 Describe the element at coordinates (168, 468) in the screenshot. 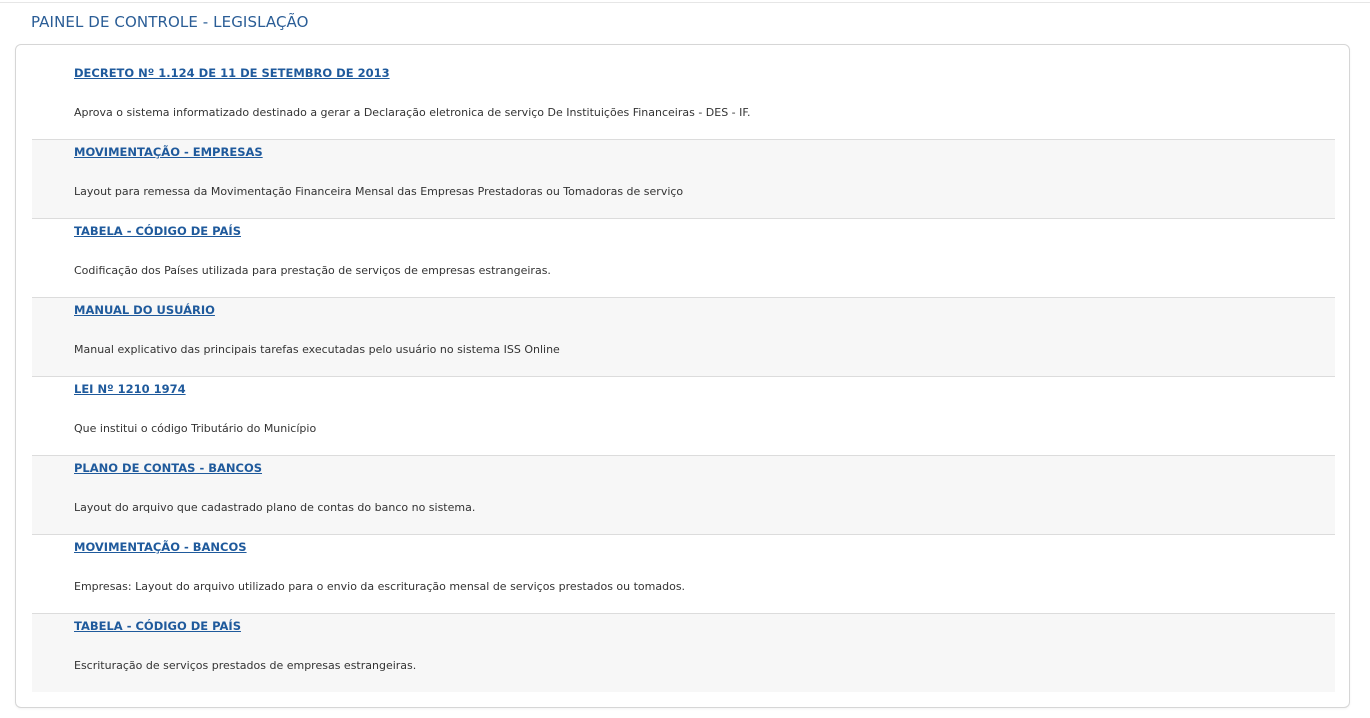

I see `legislation-link: PLANO DE CONTAS - BANCOS` at that location.